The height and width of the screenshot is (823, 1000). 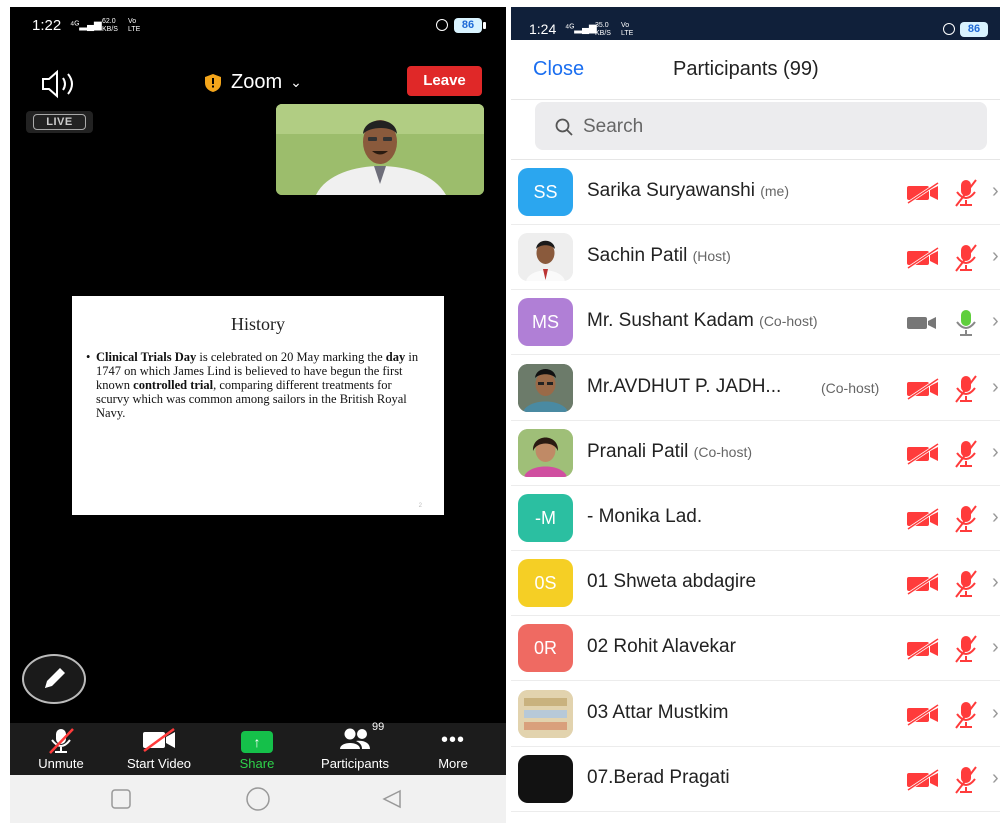 I want to click on system-nav-bar, so click(x=258, y=799).